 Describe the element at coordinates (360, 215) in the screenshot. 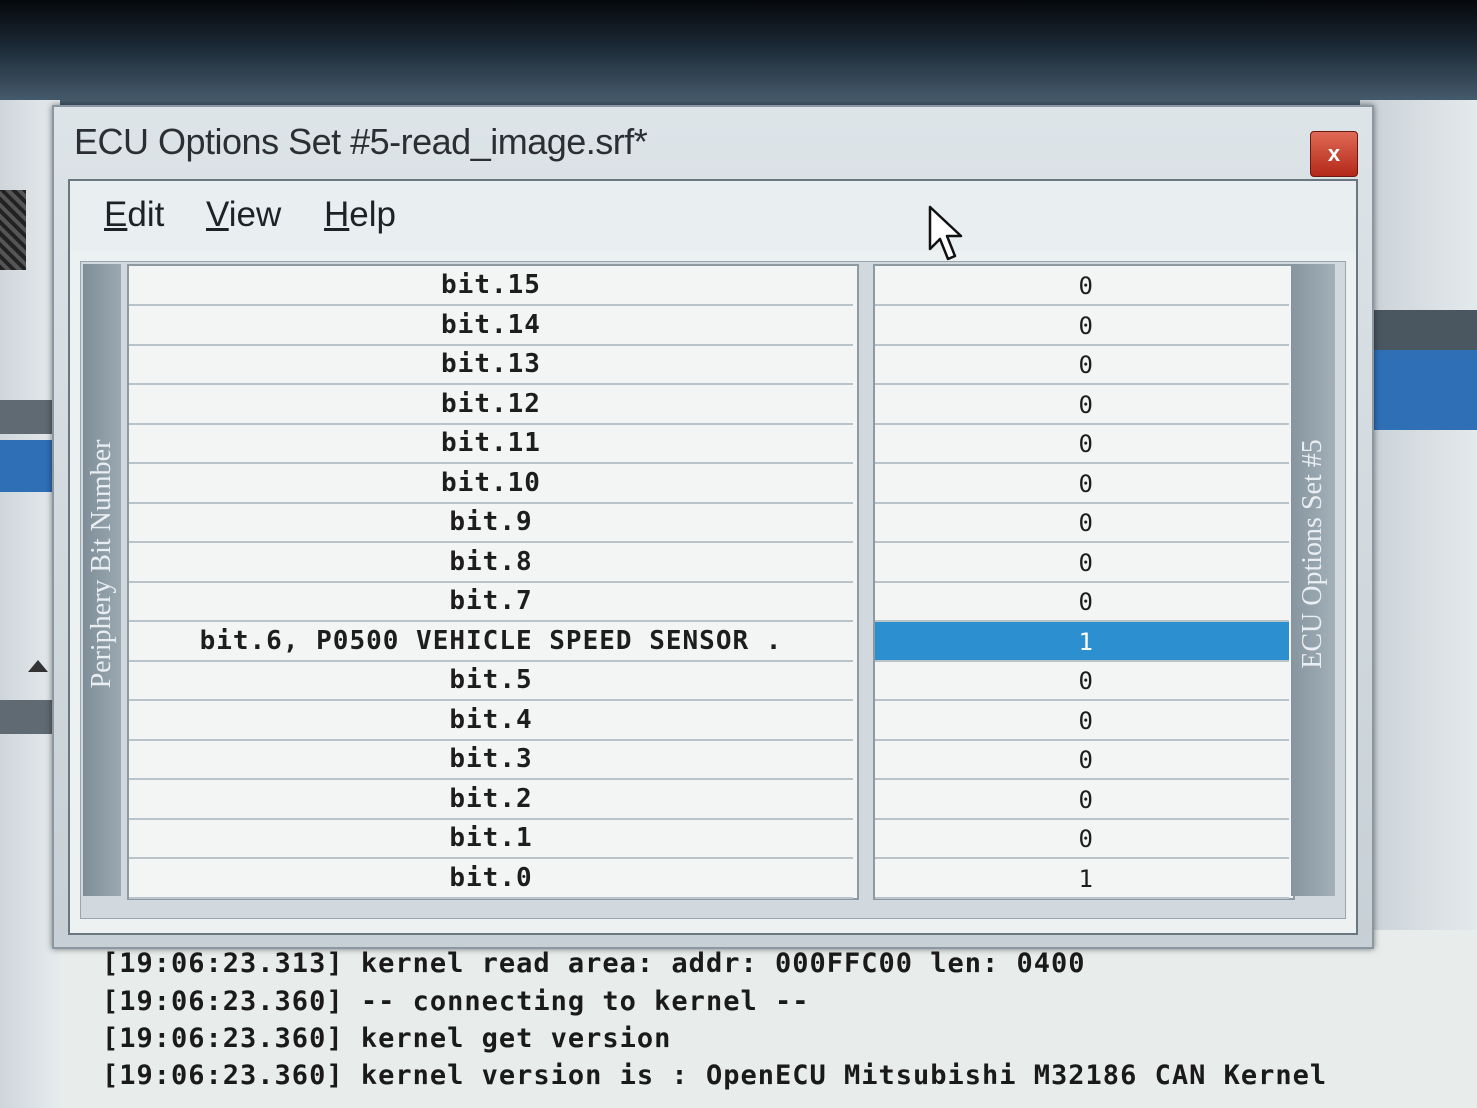

I see `menu-help: Help` at that location.